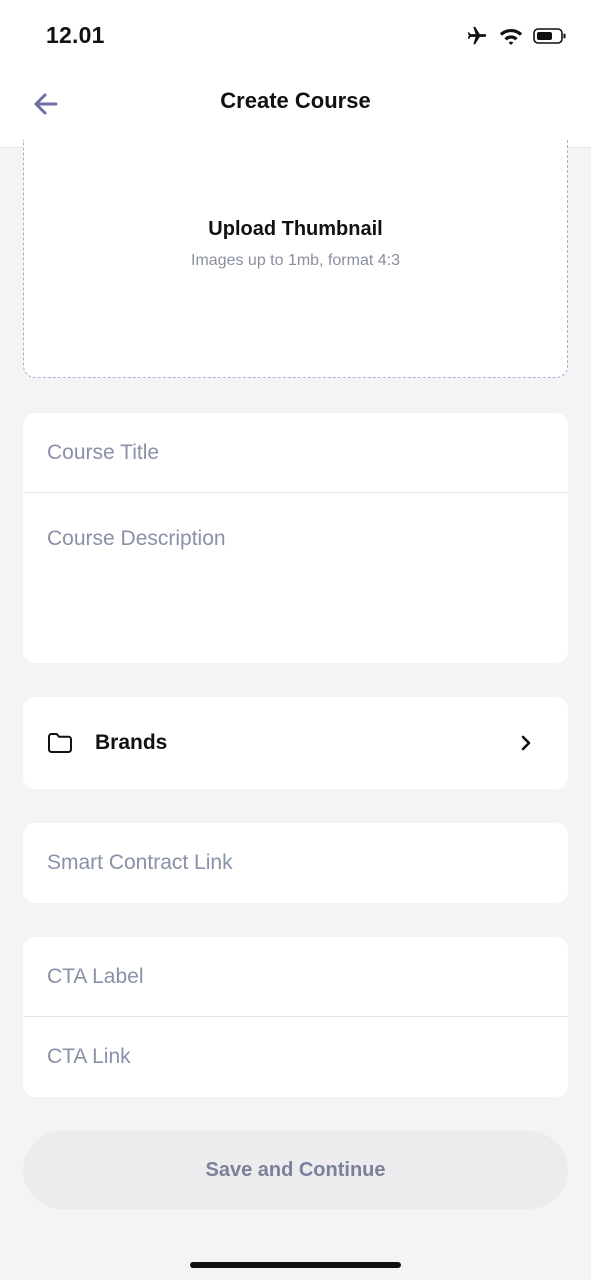  I want to click on header: 12.01 Create Course, so click(295, 74).